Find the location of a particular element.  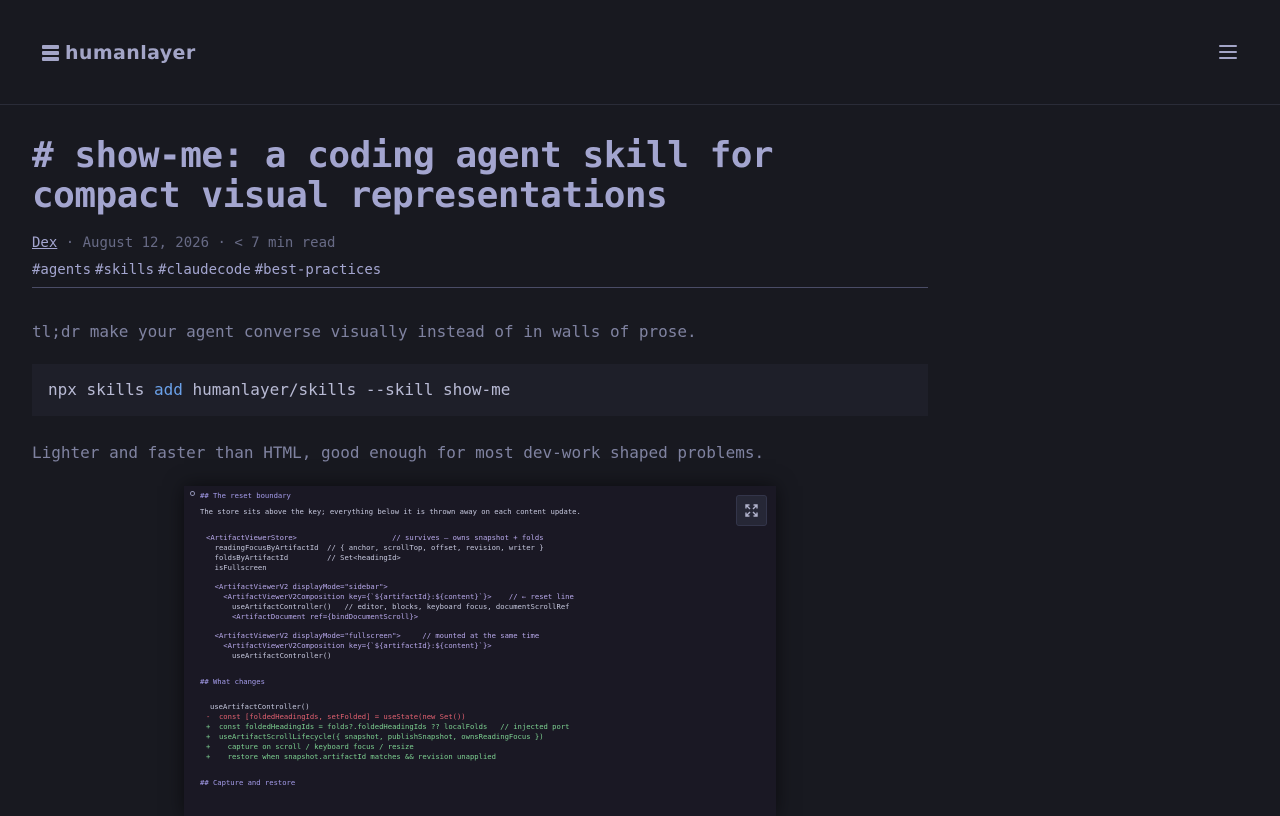

screenshot-code-line: foldsByArtifactId // Set<headingId> is located at coordinates (303, 557).